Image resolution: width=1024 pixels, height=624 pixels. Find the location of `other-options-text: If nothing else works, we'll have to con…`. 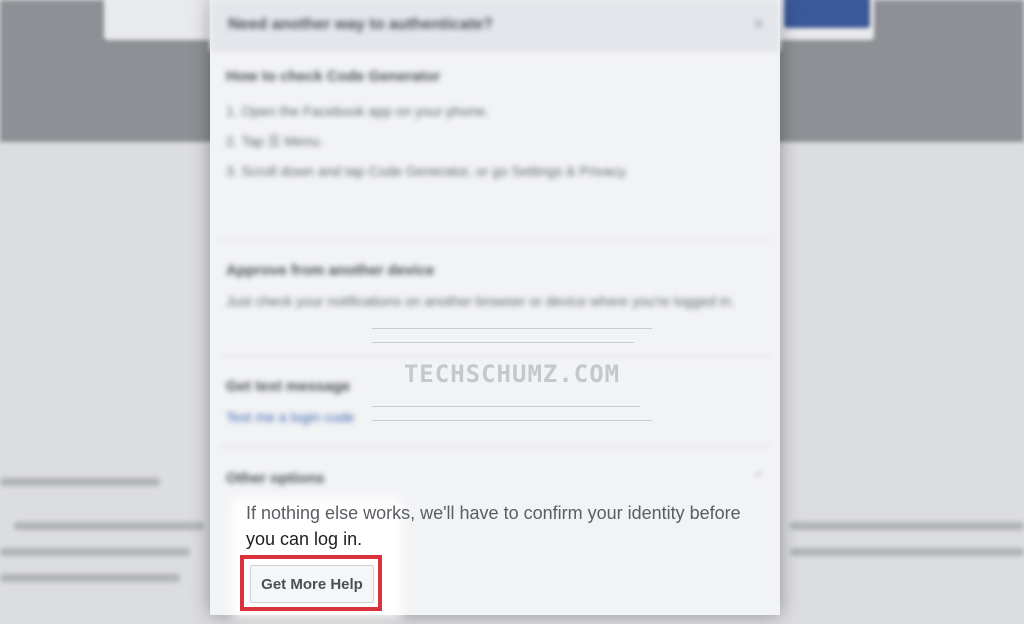

other-options-text: If nothing else works, we'll have to con… is located at coordinates (493, 526).